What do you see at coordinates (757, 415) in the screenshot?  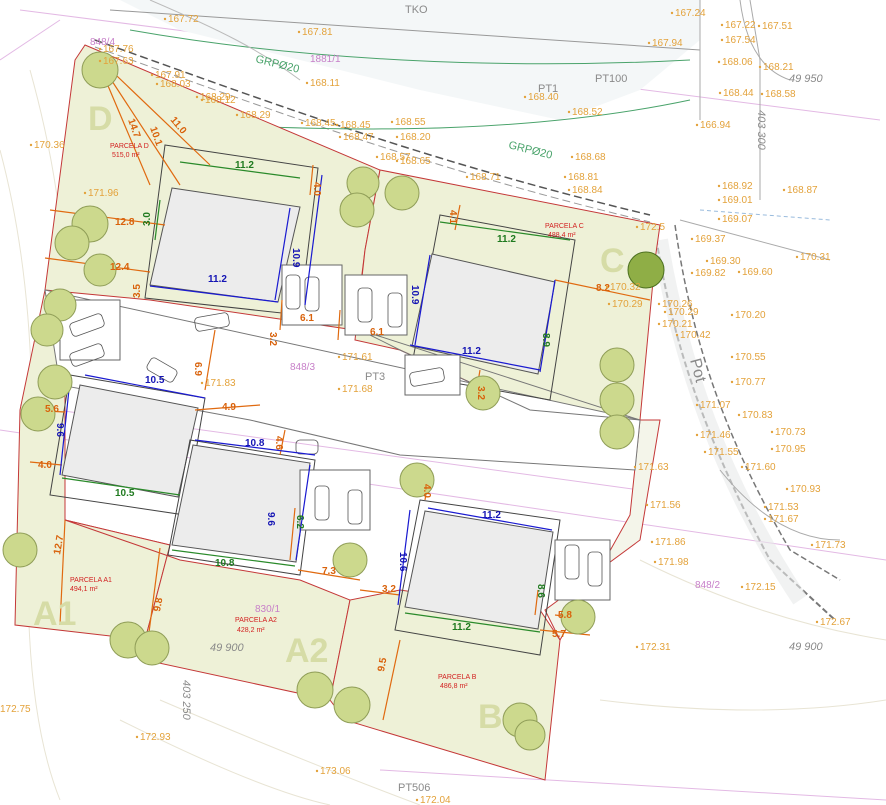 I see `elevation-value: 170.83` at bounding box center [757, 415].